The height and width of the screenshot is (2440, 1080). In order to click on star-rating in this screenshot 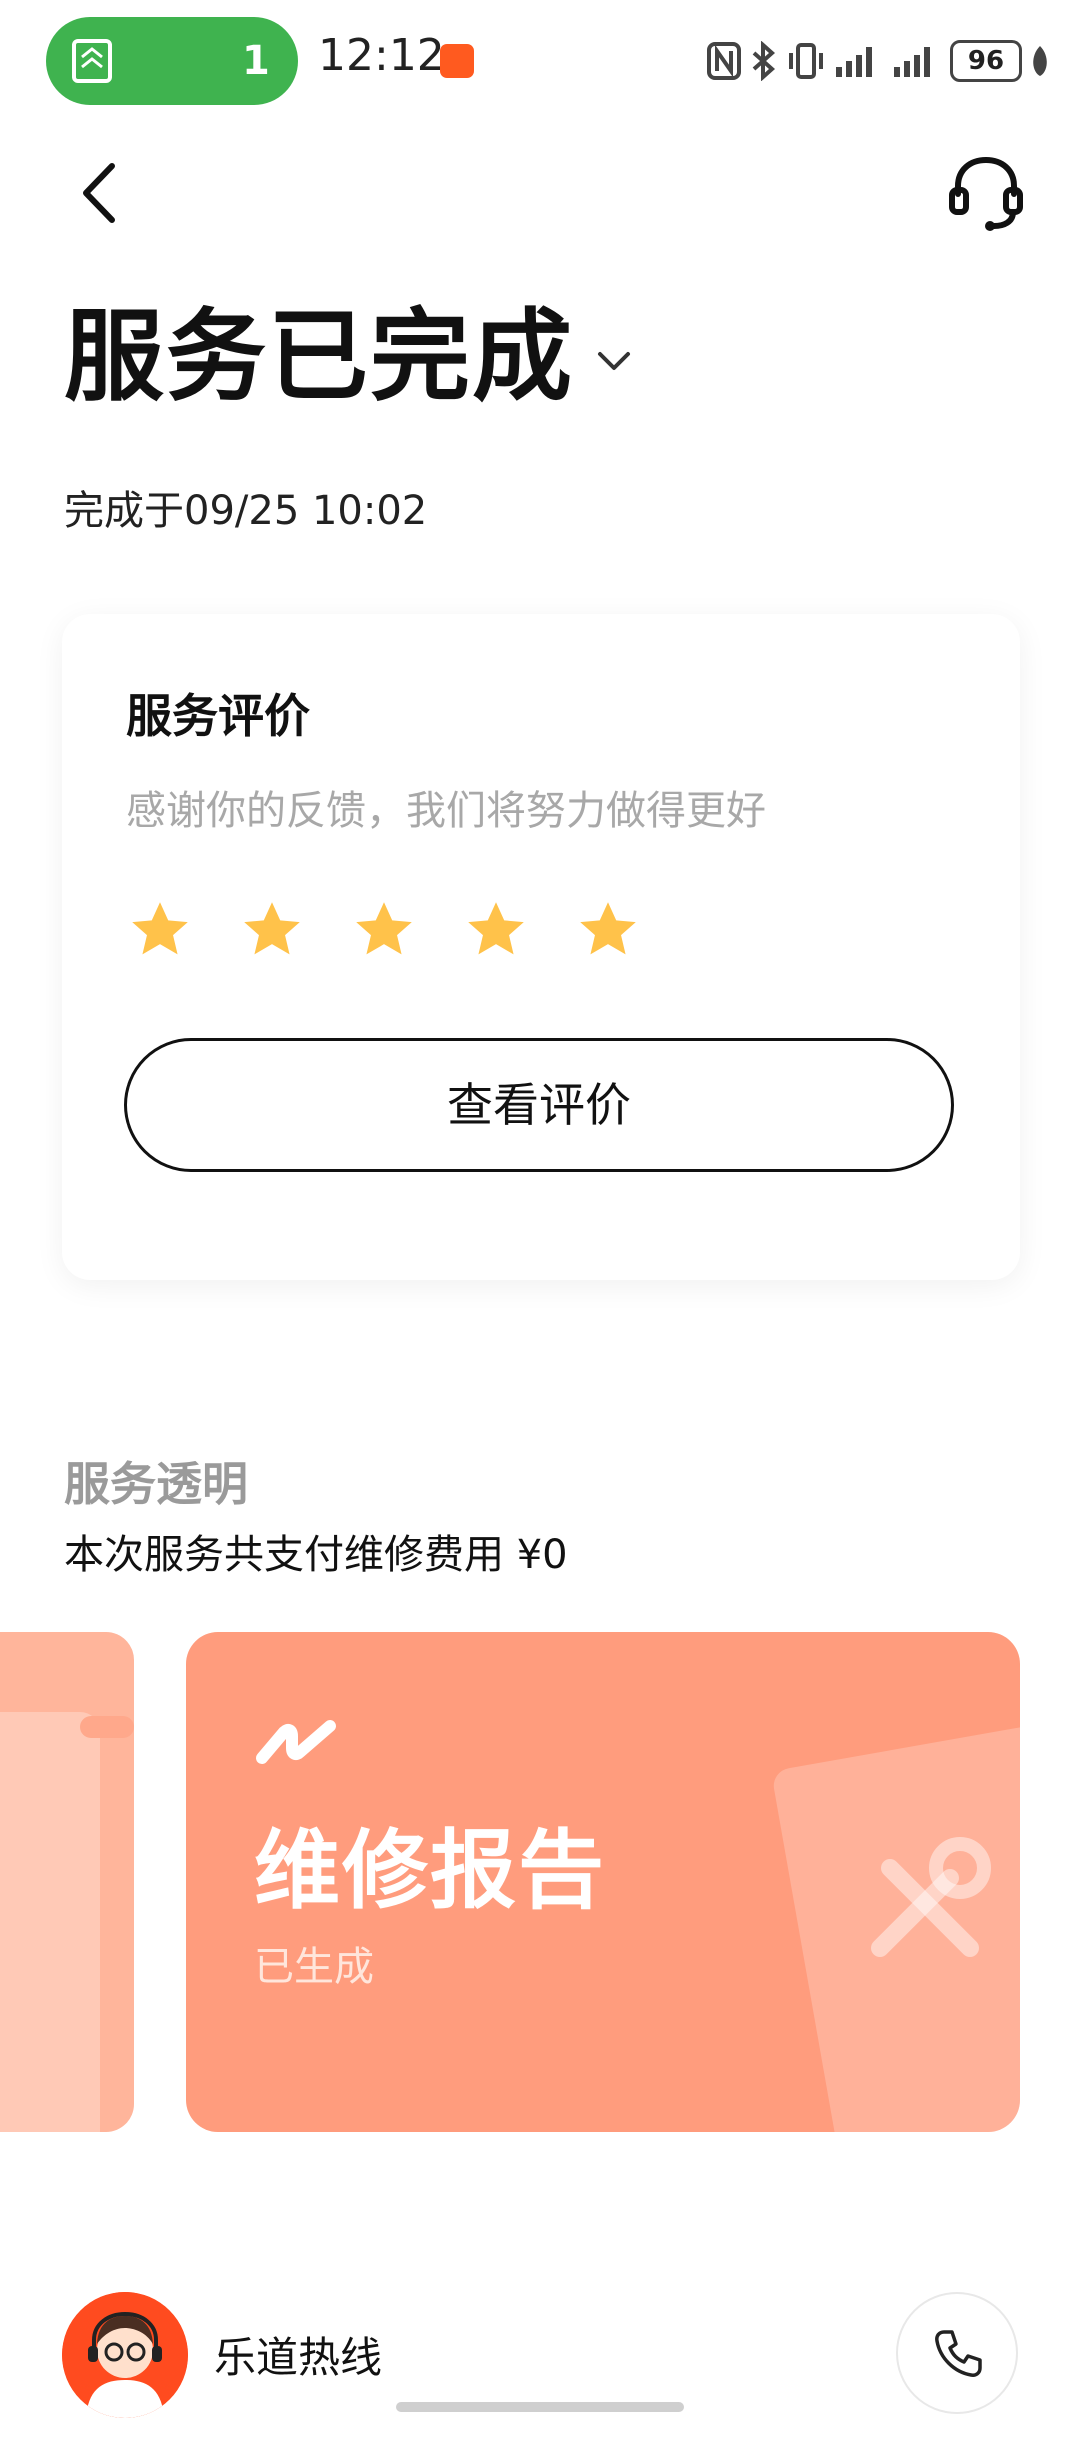, I will do `click(384, 930)`.